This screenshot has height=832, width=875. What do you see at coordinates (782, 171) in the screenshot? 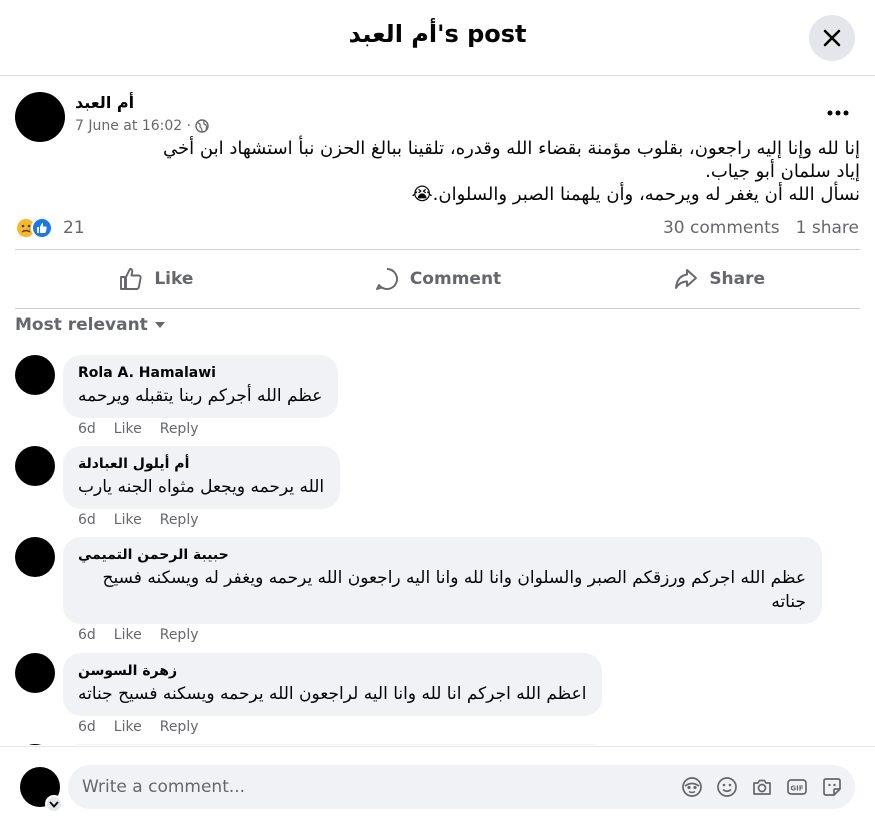
I see `post-text-line-2: إياد سلمان أبو جياب.` at bounding box center [782, 171].